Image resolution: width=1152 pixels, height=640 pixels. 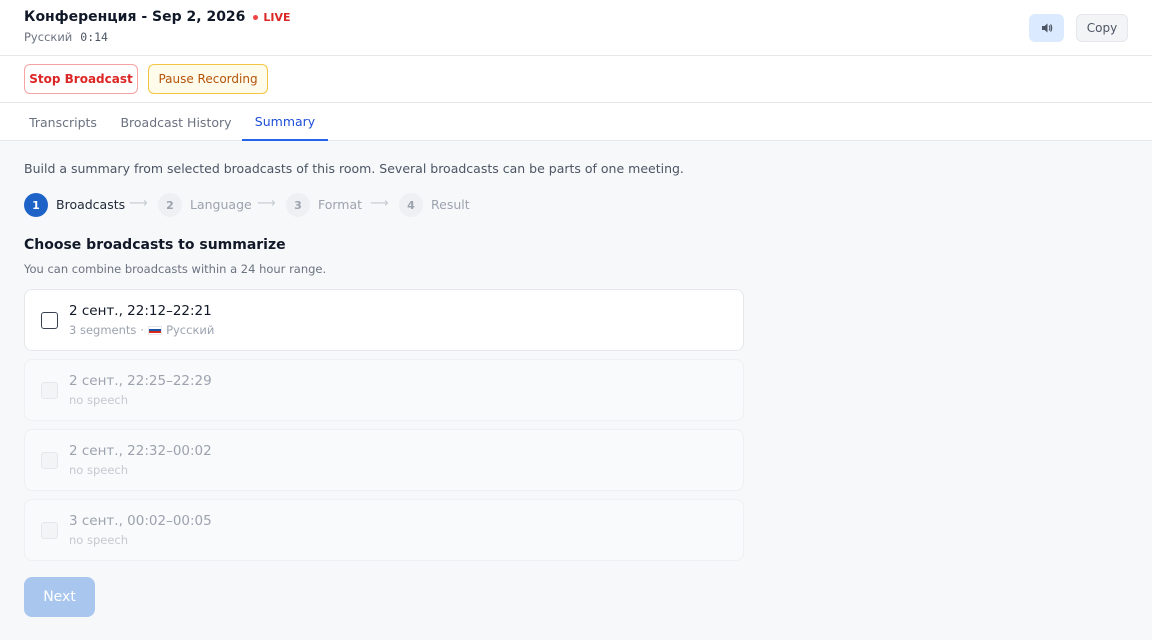 I want to click on step-4-label: Result, so click(x=450, y=204).